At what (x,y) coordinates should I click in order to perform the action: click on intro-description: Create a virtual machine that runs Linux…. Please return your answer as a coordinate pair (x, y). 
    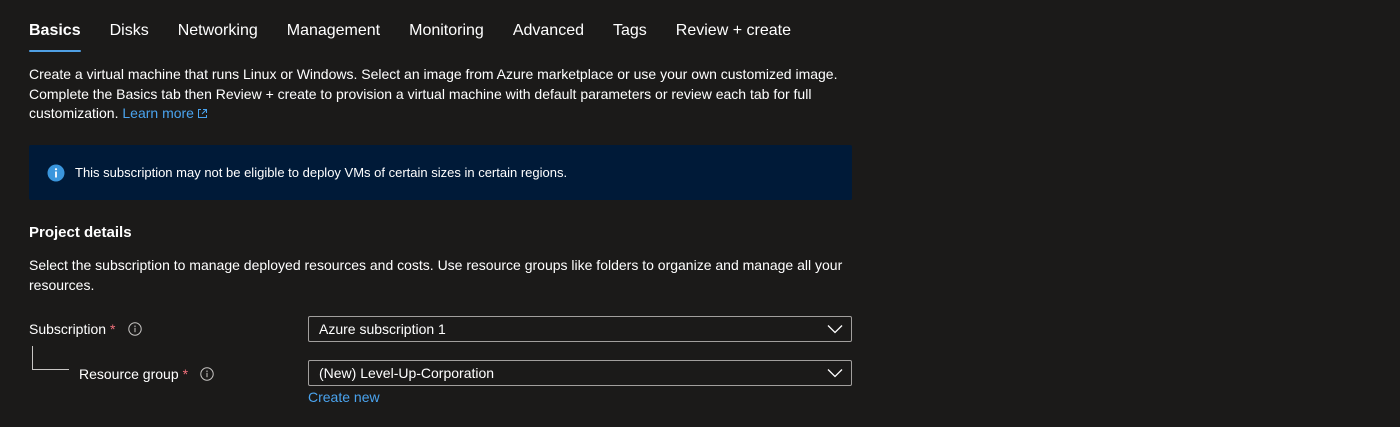
    Looking at the image, I should click on (439, 95).